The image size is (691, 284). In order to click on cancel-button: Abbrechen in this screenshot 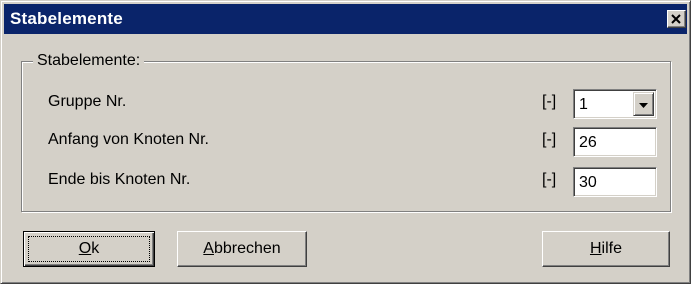, I will do `click(242, 249)`.